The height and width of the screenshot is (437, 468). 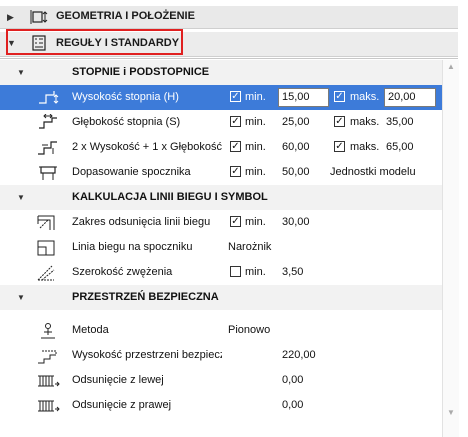 What do you see at coordinates (94, 42) in the screenshot?
I see `highlight-box` at bounding box center [94, 42].